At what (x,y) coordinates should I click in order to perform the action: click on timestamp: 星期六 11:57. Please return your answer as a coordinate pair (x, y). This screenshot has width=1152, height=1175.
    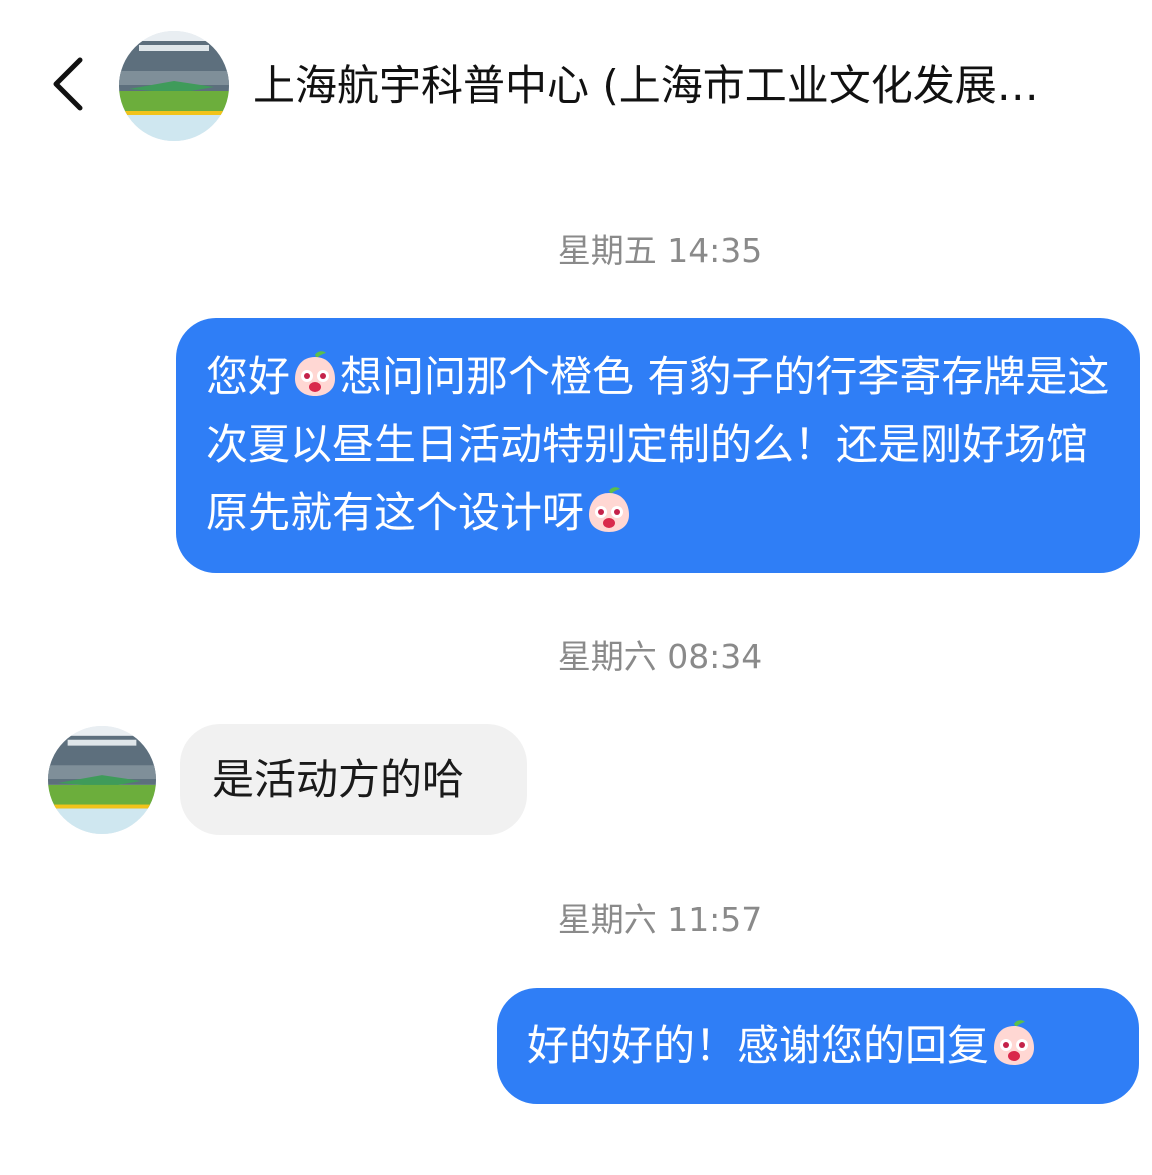
    Looking at the image, I should click on (660, 919).